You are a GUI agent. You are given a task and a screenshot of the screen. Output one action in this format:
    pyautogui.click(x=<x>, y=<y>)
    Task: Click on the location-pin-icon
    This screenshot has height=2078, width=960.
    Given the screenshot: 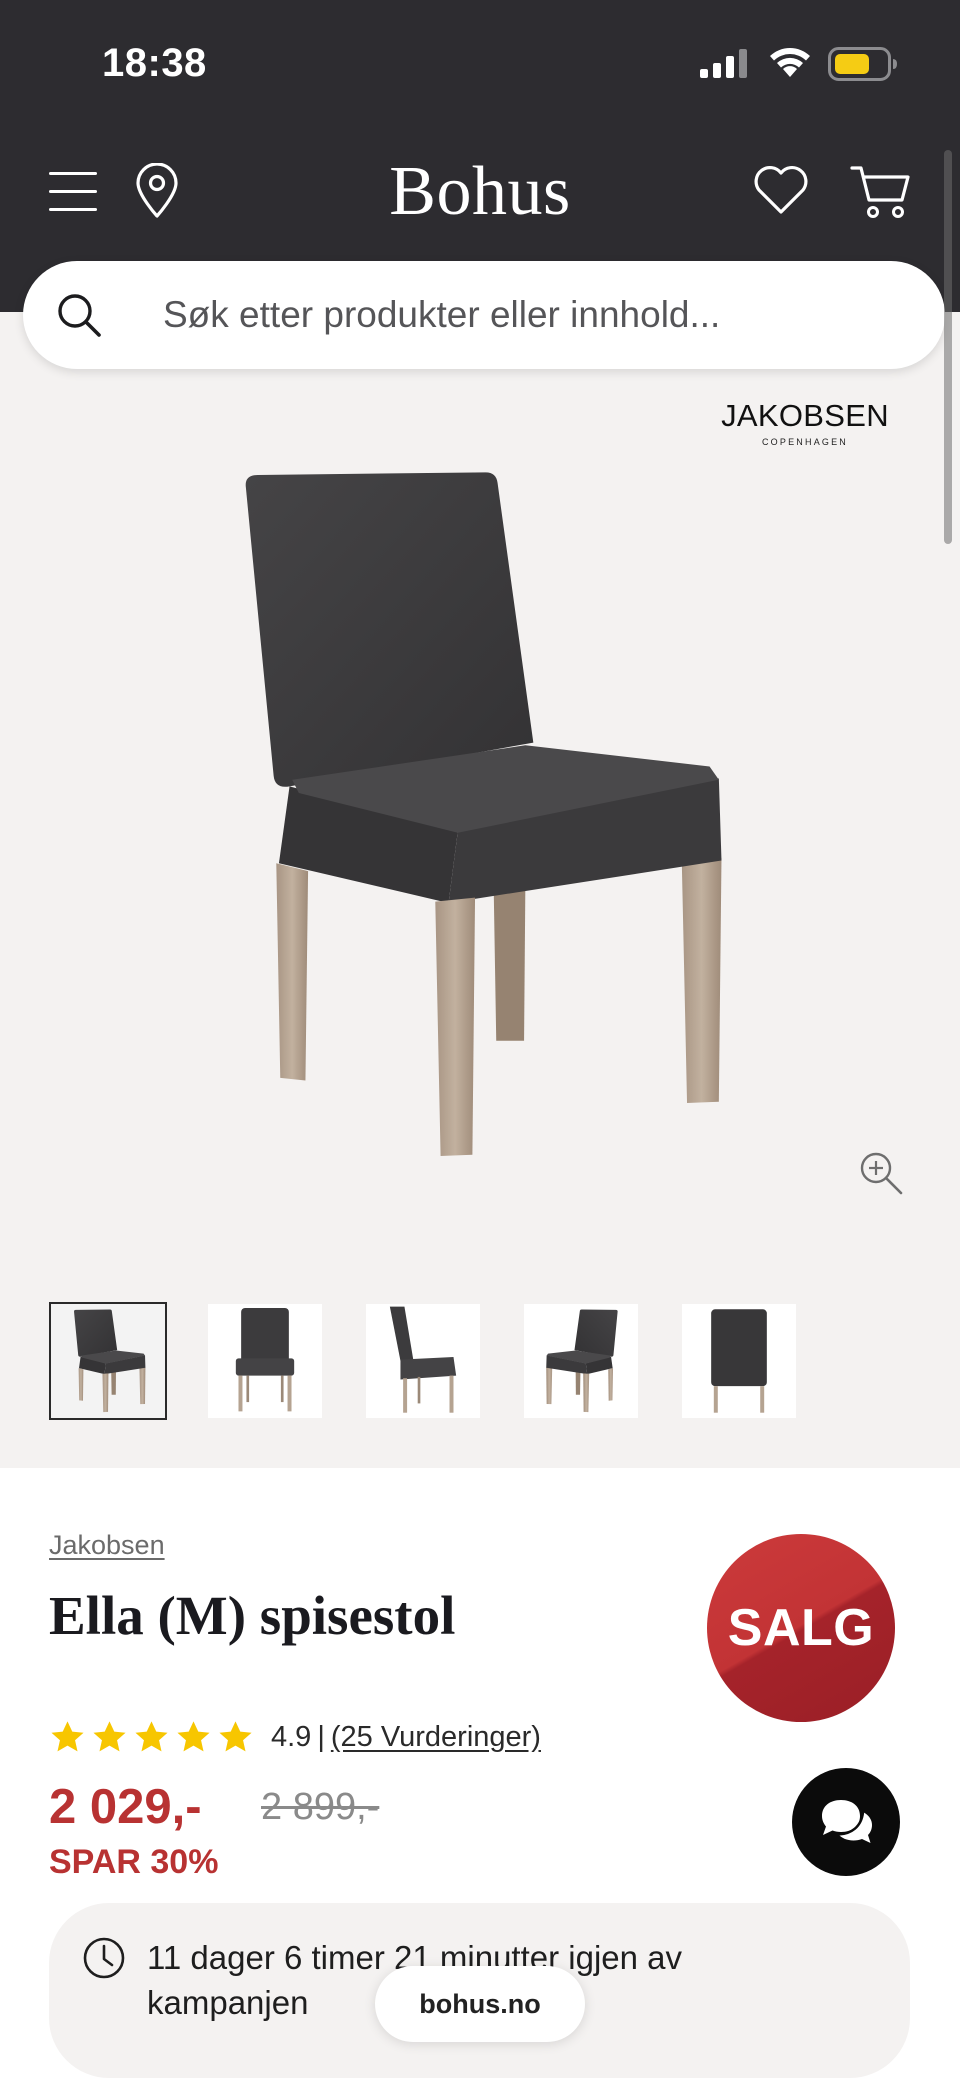 What is the action you would take?
    pyautogui.click(x=157, y=191)
    